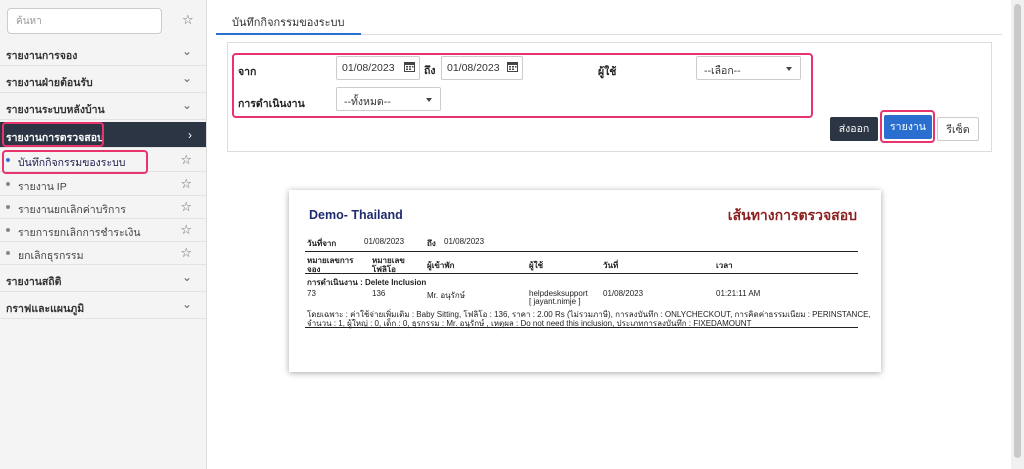 The width and height of the screenshot is (1024, 469). I want to click on export-button: ส่งออก, so click(854, 129).